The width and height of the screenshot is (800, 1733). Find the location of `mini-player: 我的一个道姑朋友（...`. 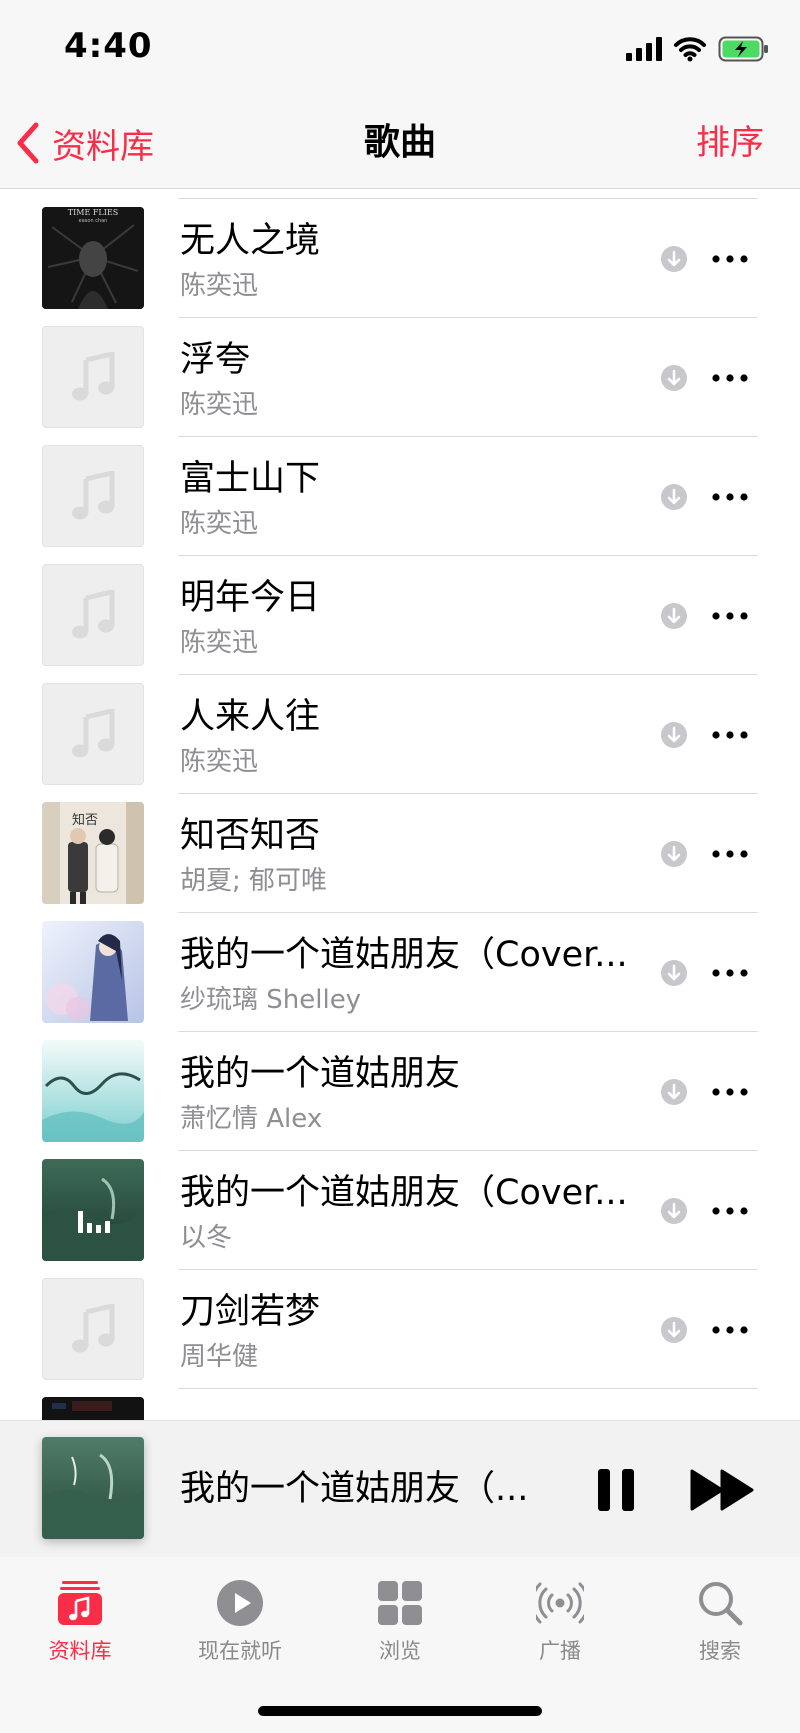

mini-player: 我的一个道姑朋友（... is located at coordinates (400, 1489).